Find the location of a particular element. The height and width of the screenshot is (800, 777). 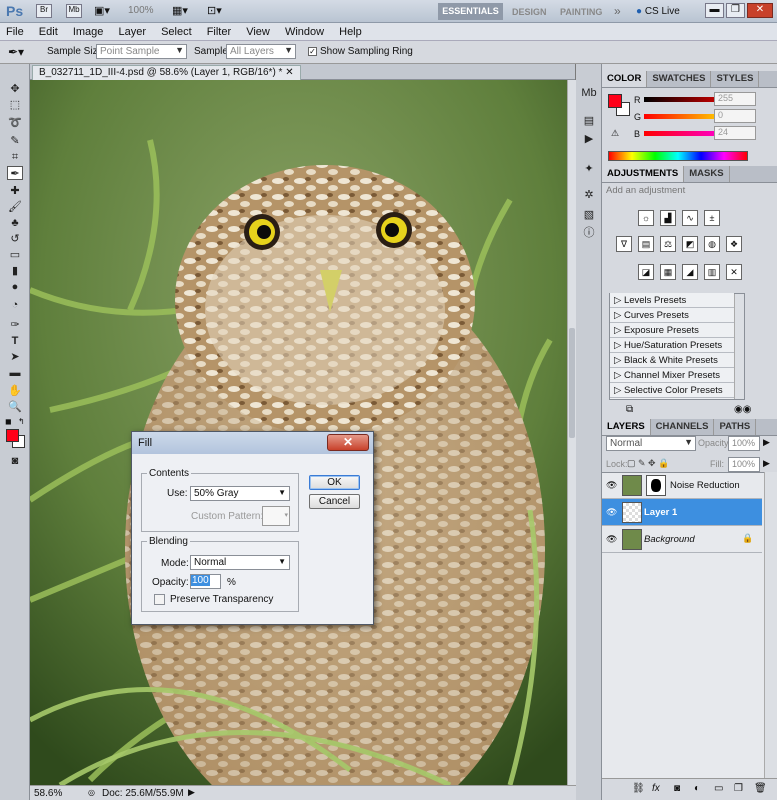

layer-row-noise-reduction: 👁 Noise Reduction is located at coordinates (682, 485).